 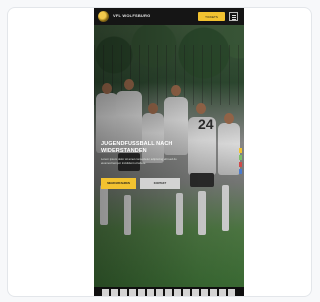 What do you see at coordinates (160, 183) in the screenshot?
I see `contact-button: KONTAKT` at bounding box center [160, 183].